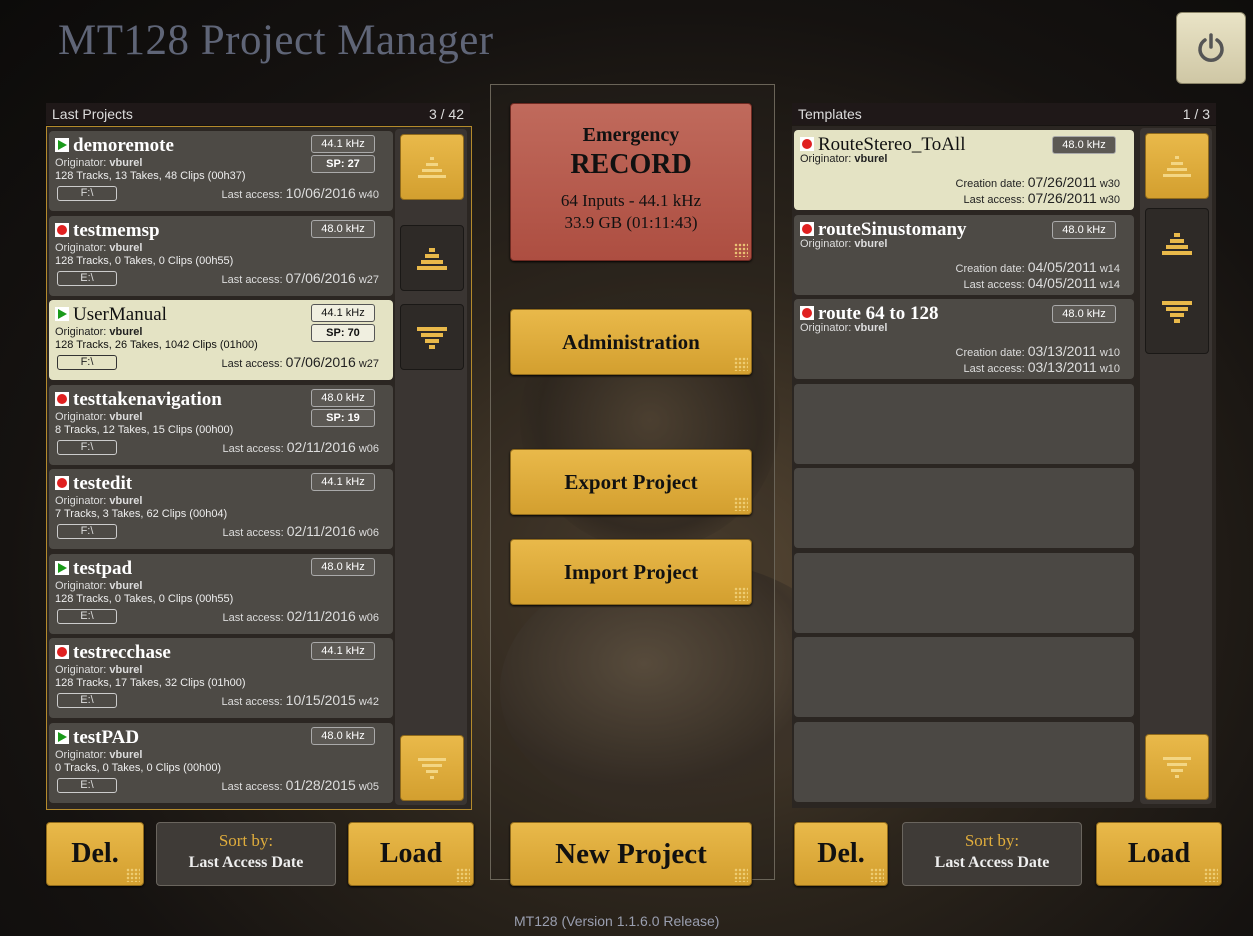  I want to click on delete-template-button: Del., so click(841, 854).